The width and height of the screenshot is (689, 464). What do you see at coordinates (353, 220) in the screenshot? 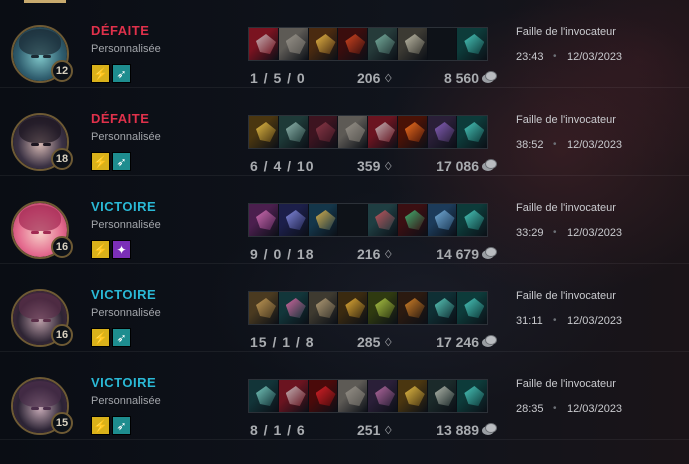
I see `empty-slot` at bounding box center [353, 220].